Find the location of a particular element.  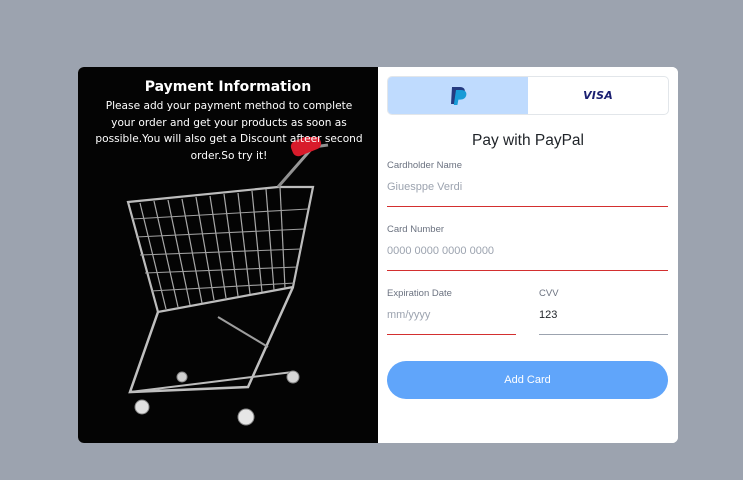

cardholder-input is located at coordinates (526, 187).